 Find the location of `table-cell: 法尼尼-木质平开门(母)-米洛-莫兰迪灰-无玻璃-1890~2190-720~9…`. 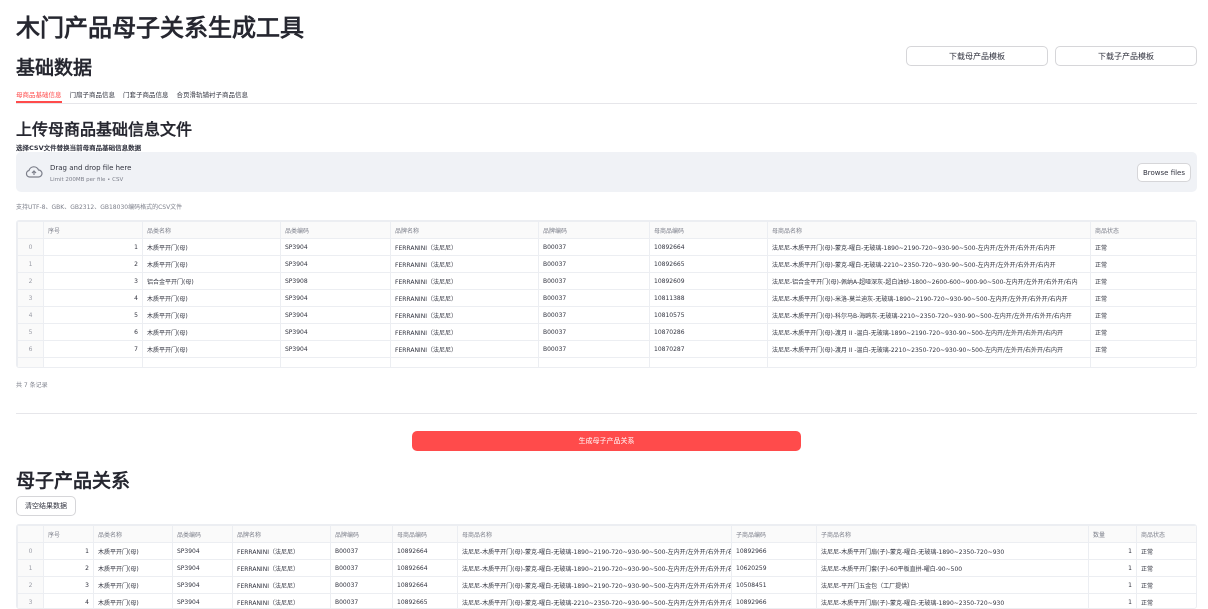

table-cell: 法尼尼-木质平开门(母)-米洛-莫兰迪灰-无玻璃-1890~2190-720~9… is located at coordinates (929, 298).